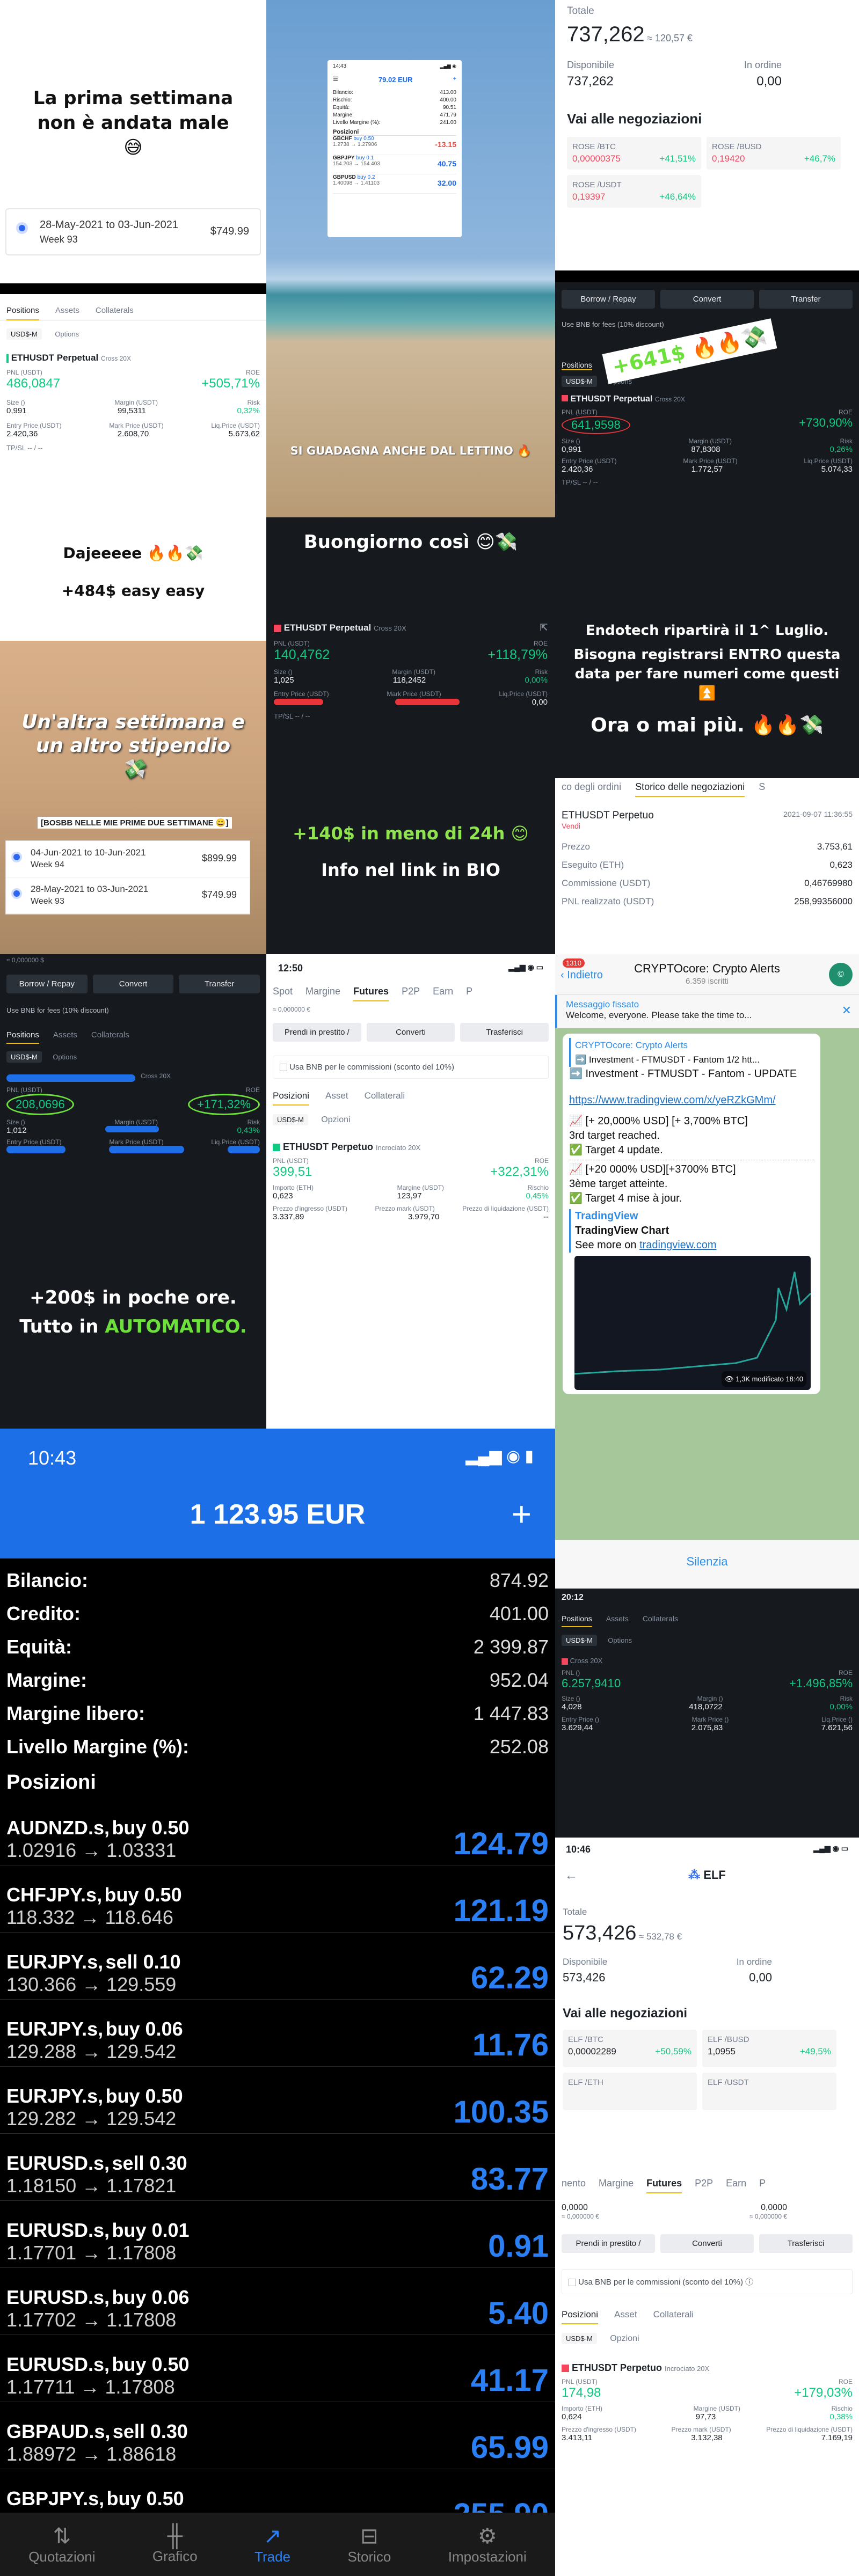  What do you see at coordinates (394, 100) in the screenshot?
I see `account-row: Rischio: 400.00` at bounding box center [394, 100].